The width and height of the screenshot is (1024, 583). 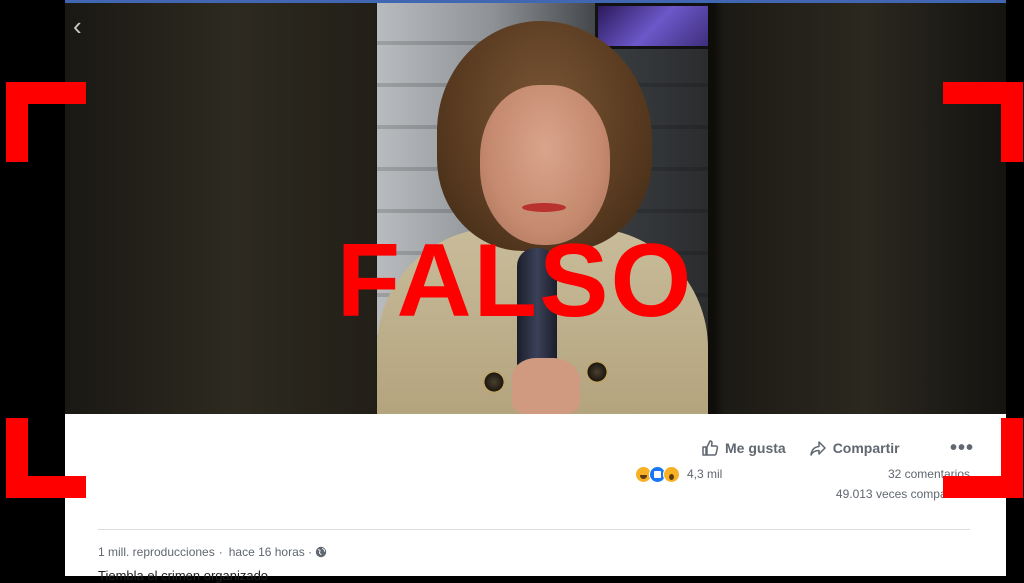 What do you see at coordinates (156, 552) in the screenshot?
I see `views-count: 1 mill. reproducciones` at bounding box center [156, 552].